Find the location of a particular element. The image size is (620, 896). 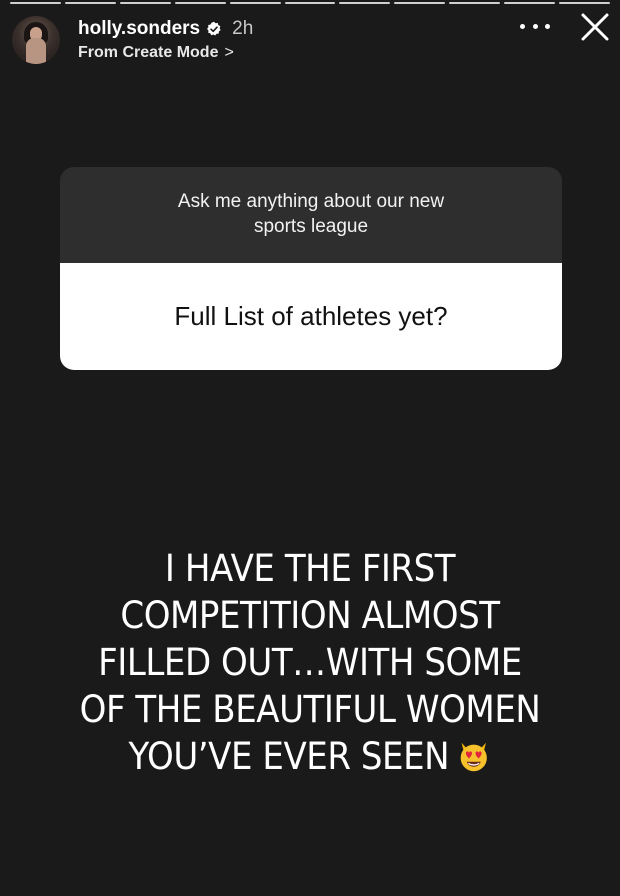

username-row: holly.sonders 2h is located at coordinates (165, 29).